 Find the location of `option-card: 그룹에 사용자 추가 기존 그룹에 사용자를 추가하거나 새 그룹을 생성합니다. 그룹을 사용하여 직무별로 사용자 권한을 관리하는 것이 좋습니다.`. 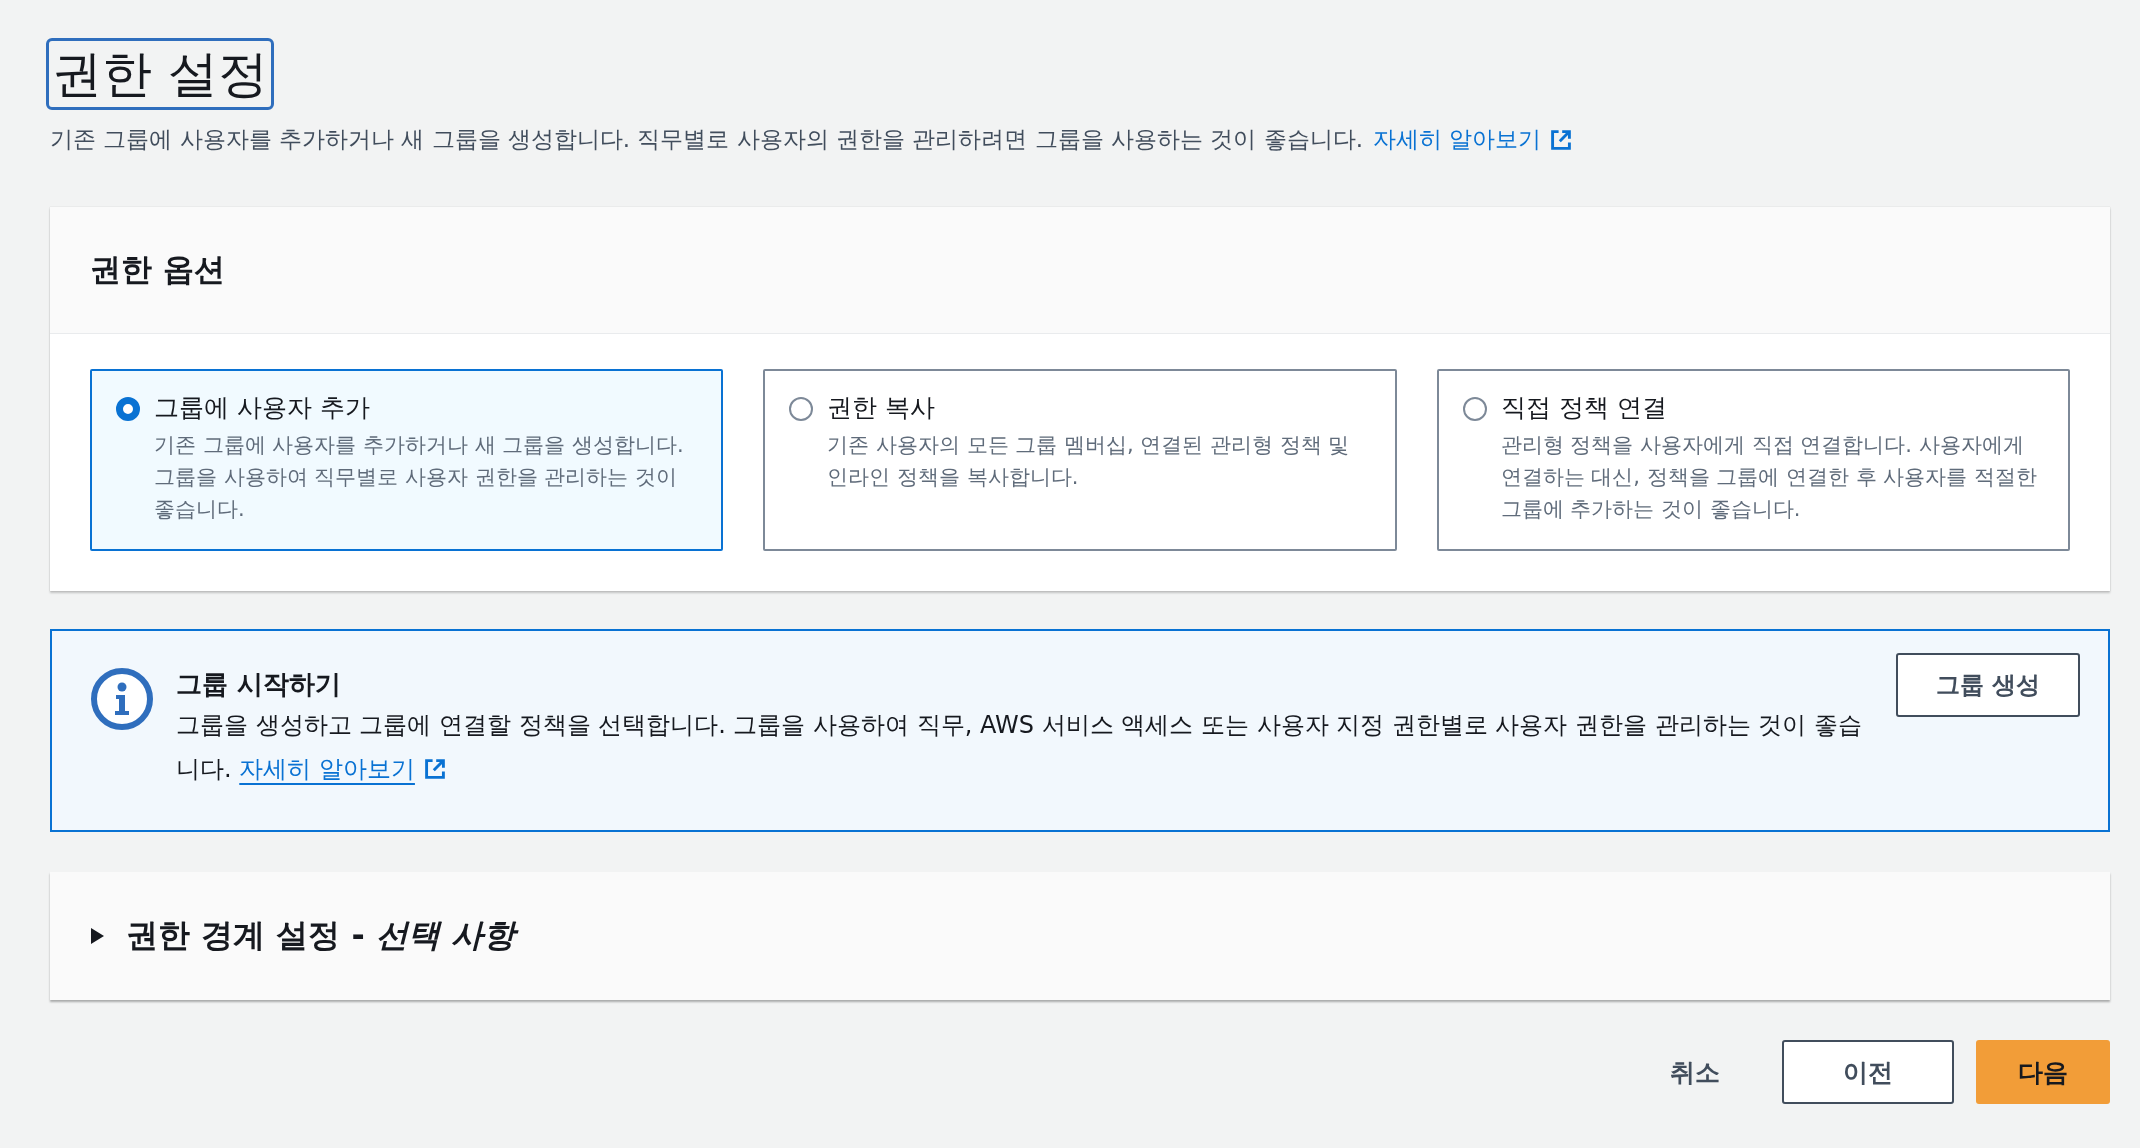

option-card: 그룹에 사용자 추가 기존 그룹에 사용자를 추가하거나 새 그룹을 생성합니다. 그룹을 사용하여 직무별로 사용자 권한을 관리하는 것이 좋습니다. is located at coordinates (407, 460).